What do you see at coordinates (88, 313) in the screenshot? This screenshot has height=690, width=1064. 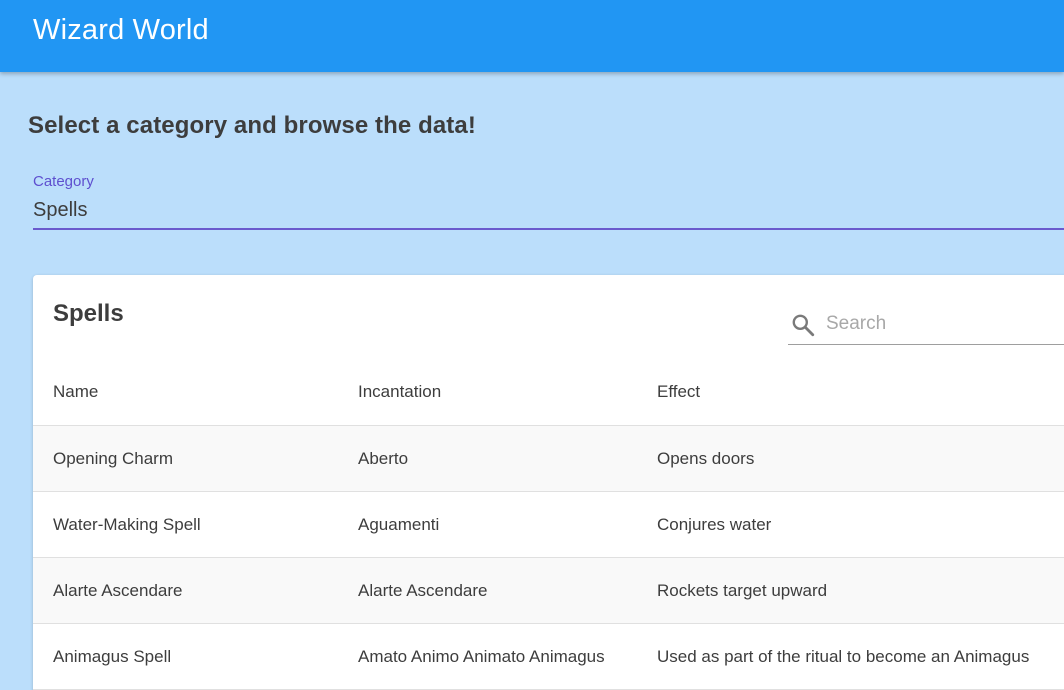 I see `card-title: Spells` at bounding box center [88, 313].